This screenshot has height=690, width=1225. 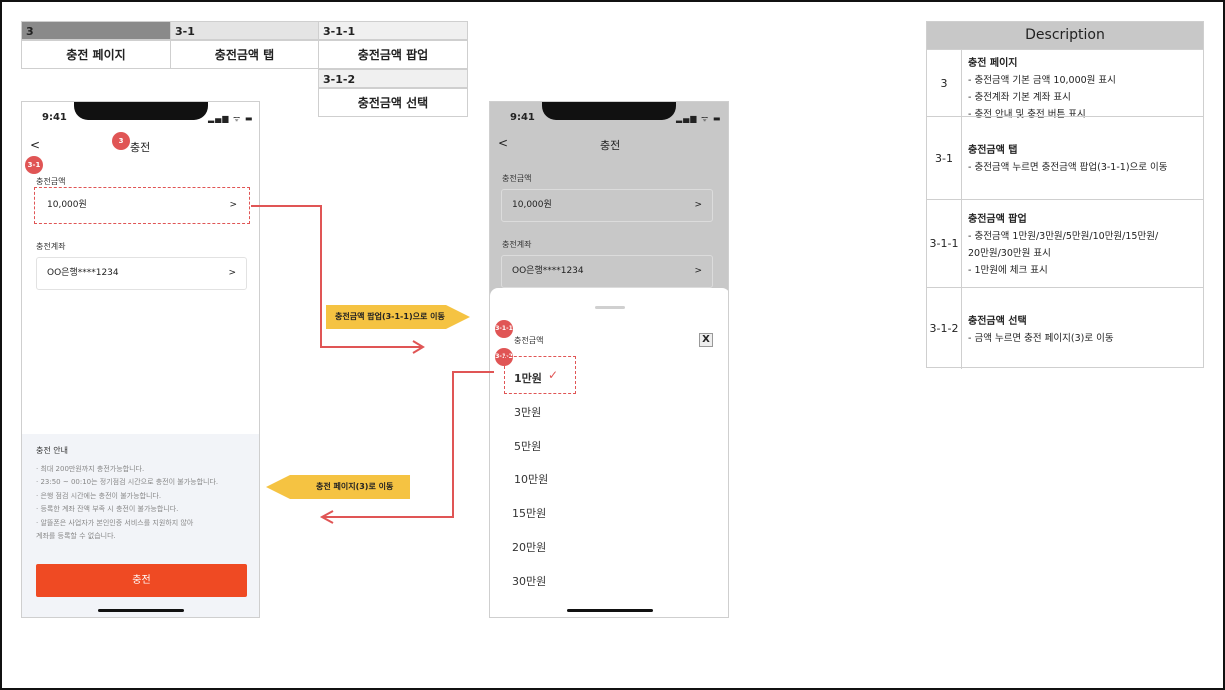 I want to click on desc-line: - 충전금액 기본 금액 10,000원 표시, so click(x=1042, y=80).